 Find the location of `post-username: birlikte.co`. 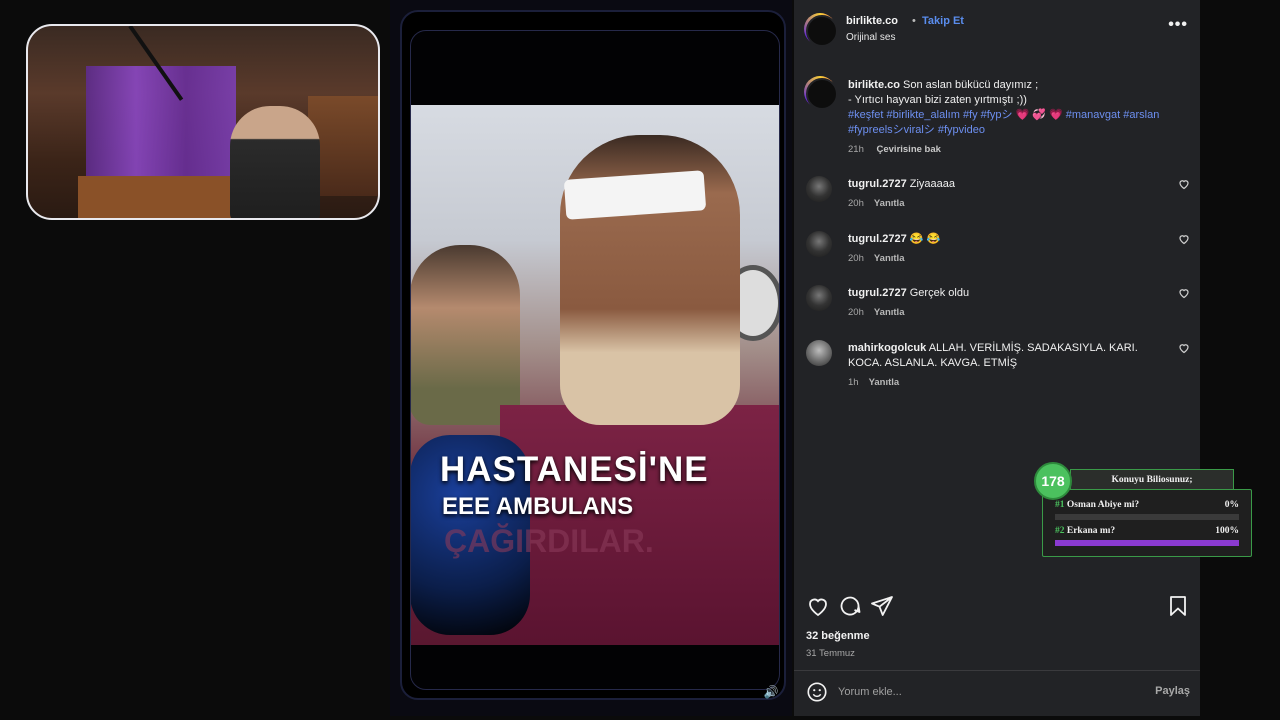

post-username: birlikte.co is located at coordinates (872, 21).